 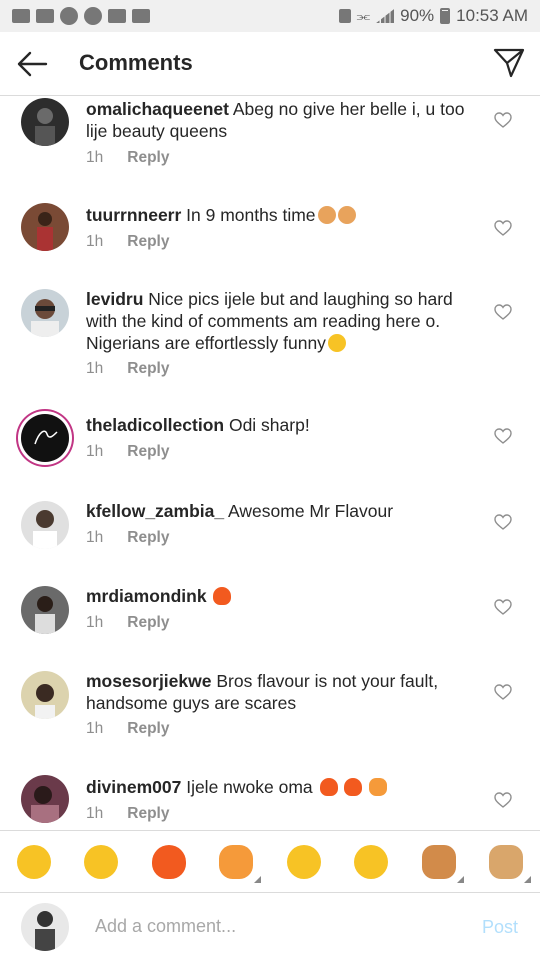 What do you see at coordinates (21, 16) in the screenshot?
I see `gmail-icon` at bounding box center [21, 16].